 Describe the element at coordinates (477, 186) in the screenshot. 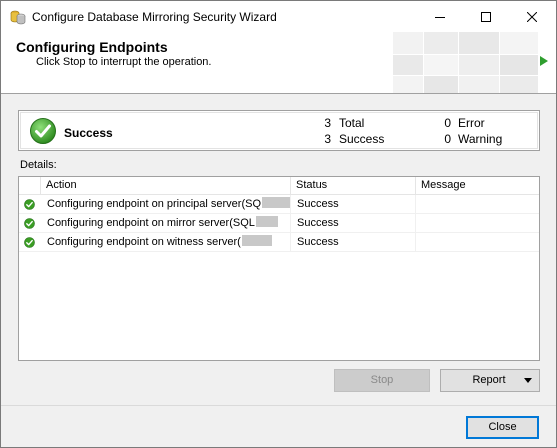

I see `column-header-message: Message` at that location.